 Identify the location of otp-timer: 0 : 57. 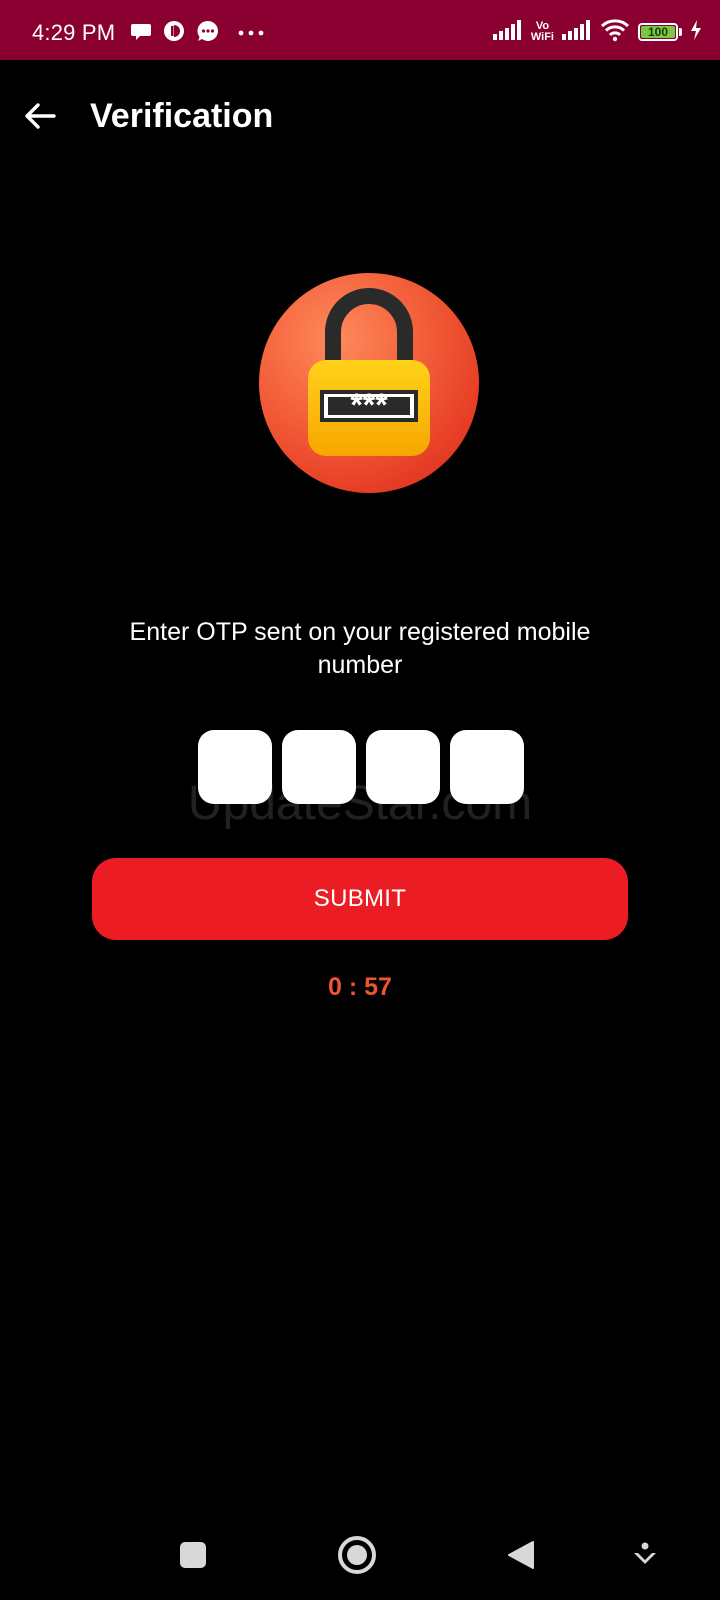
(360, 987).